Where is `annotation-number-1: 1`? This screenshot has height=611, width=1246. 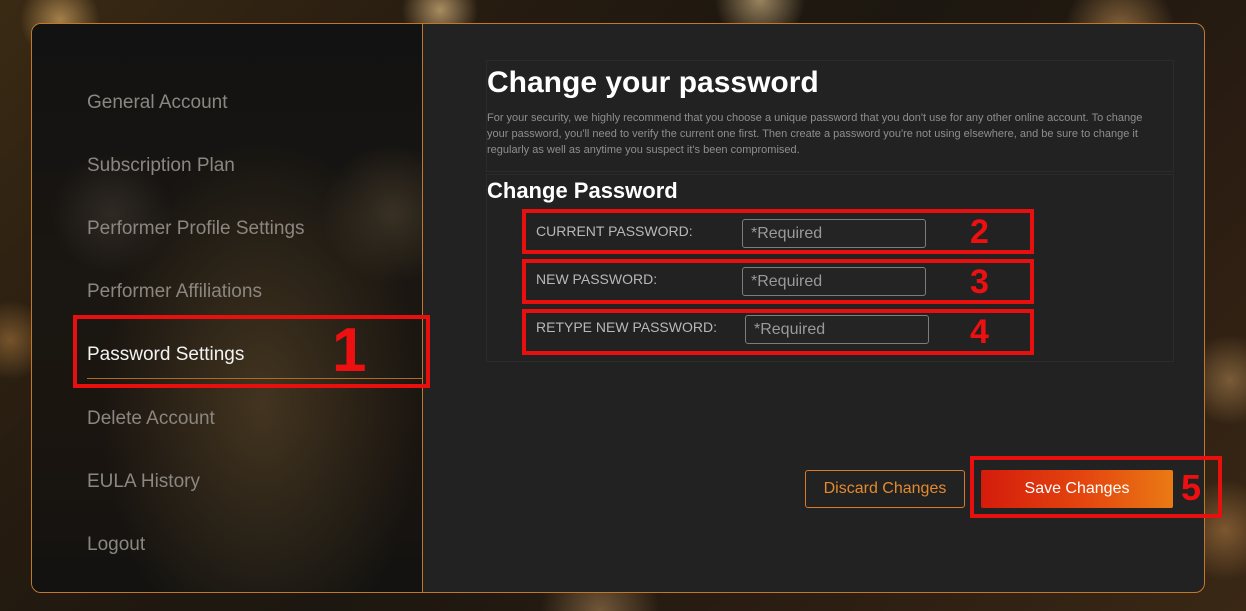 annotation-number-1: 1 is located at coordinates (349, 350).